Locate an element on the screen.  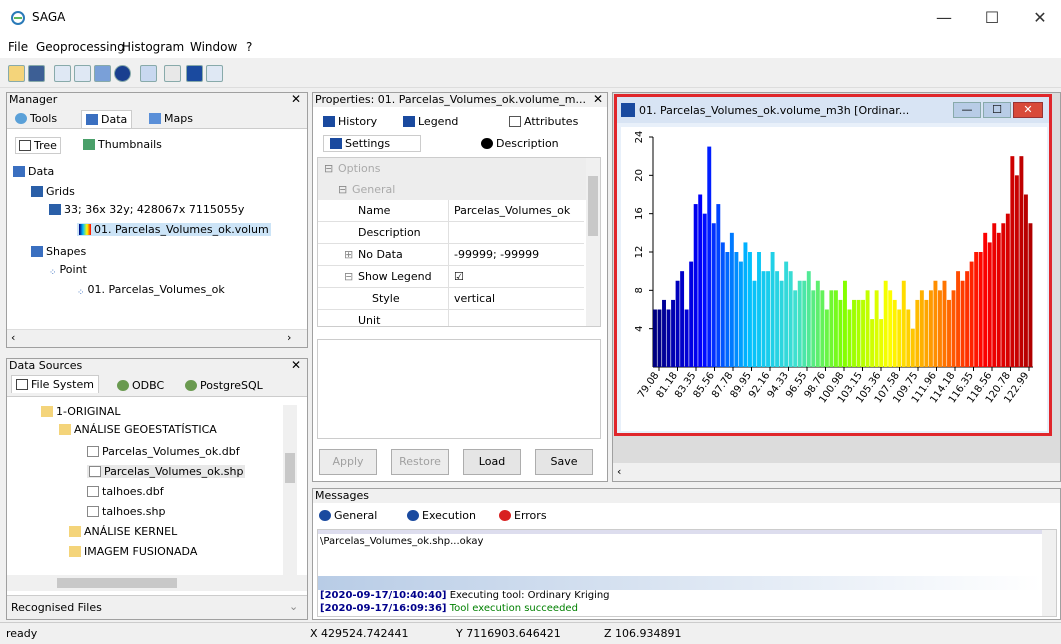
tab-general: General is located at coordinates (348, 515).